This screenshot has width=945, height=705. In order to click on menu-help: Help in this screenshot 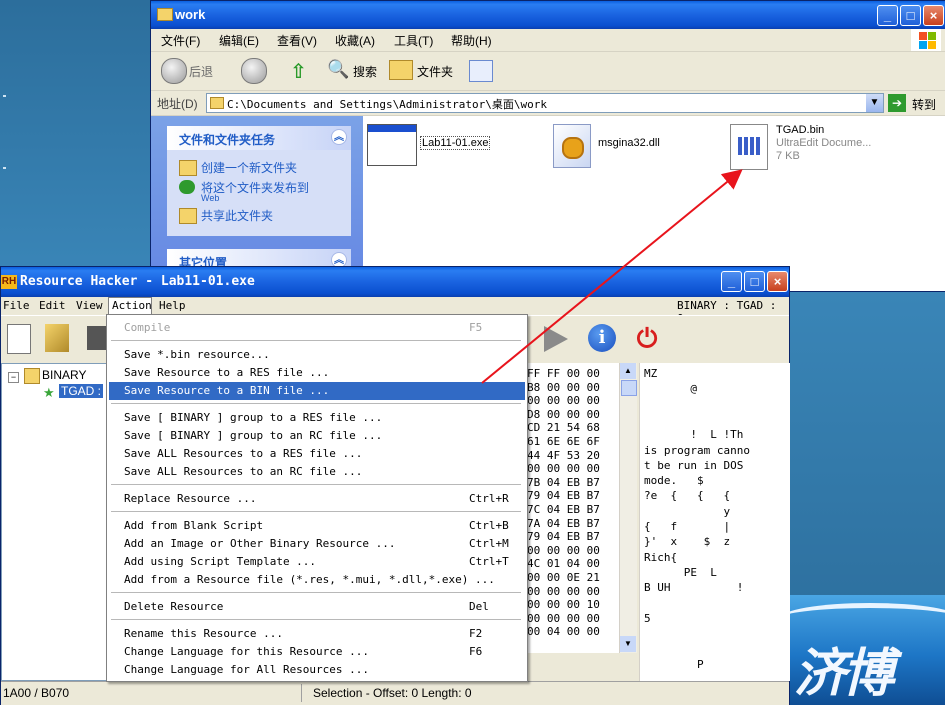, I will do `click(172, 305)`.